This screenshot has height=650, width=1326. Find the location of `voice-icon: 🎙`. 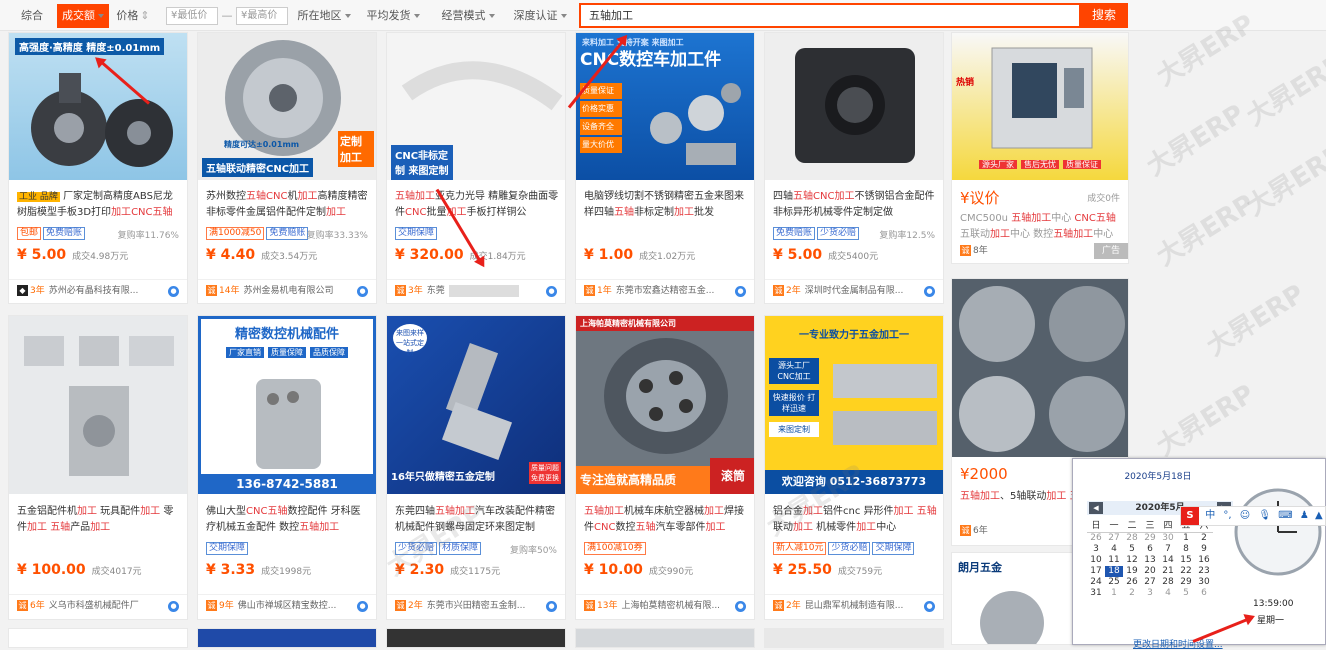

voice-icon: 🎙 is located at coordinates (1264, 515).